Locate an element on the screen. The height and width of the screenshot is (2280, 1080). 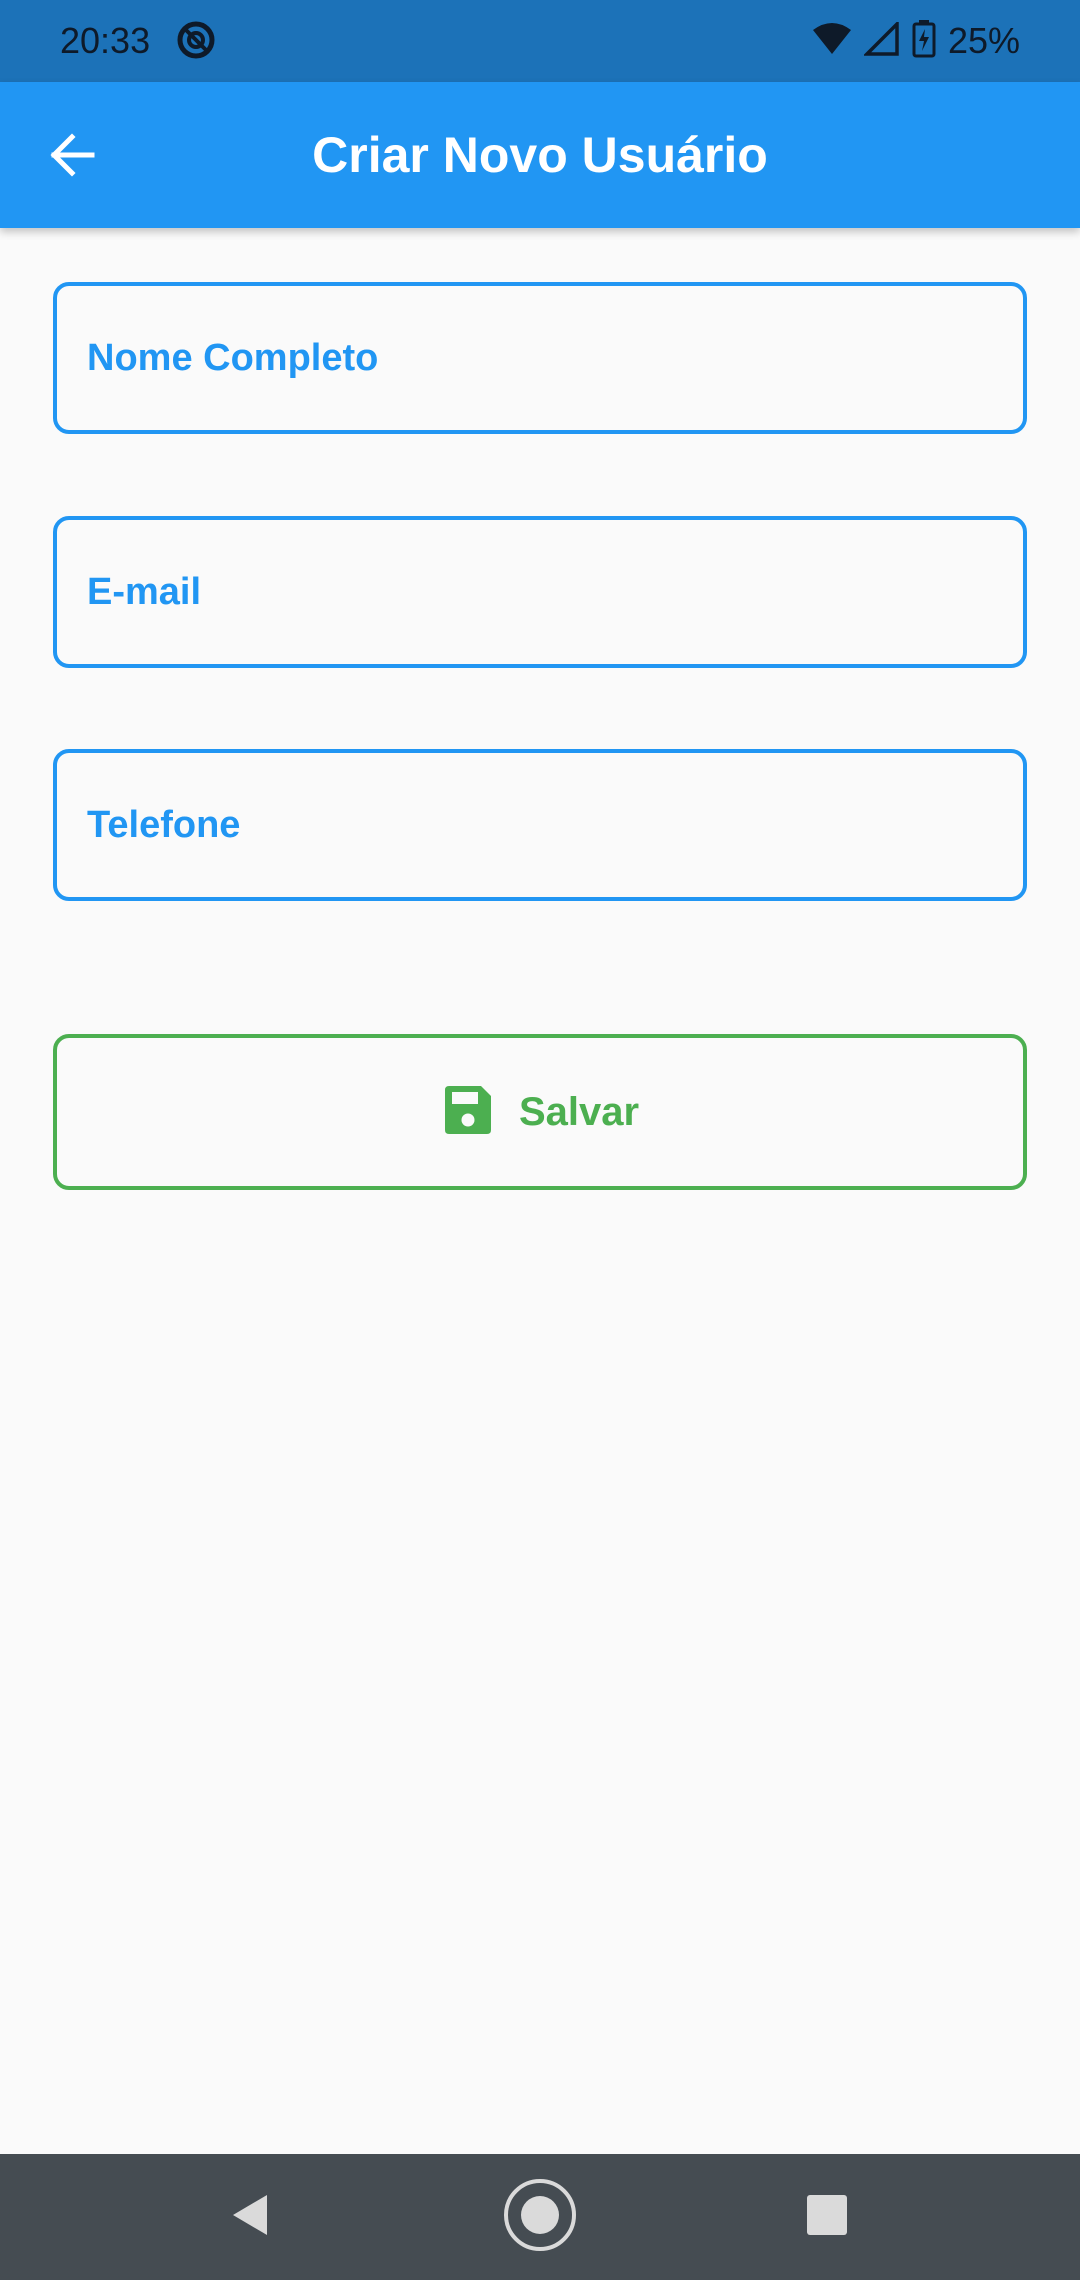
nav-recents-button is located at coordinates (827, 2217).